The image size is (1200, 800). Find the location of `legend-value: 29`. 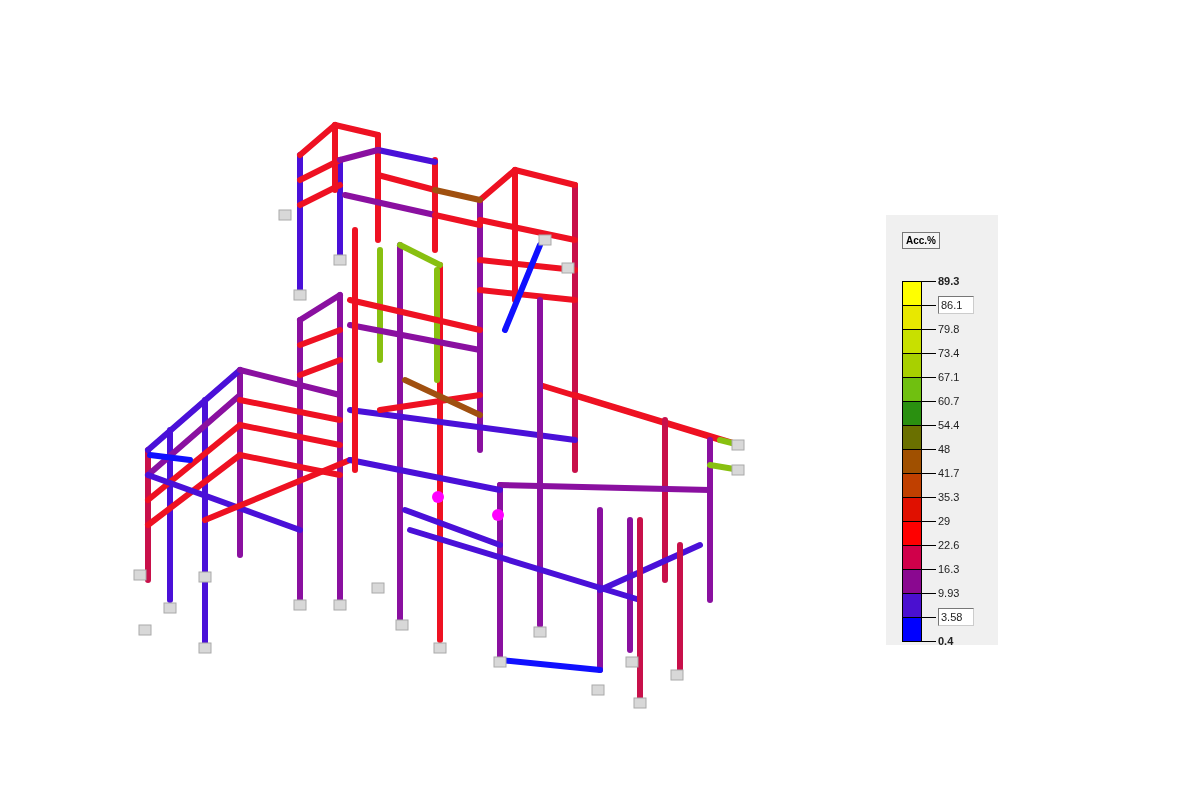

legend-value: 29 is located at coordinates (944, 521).